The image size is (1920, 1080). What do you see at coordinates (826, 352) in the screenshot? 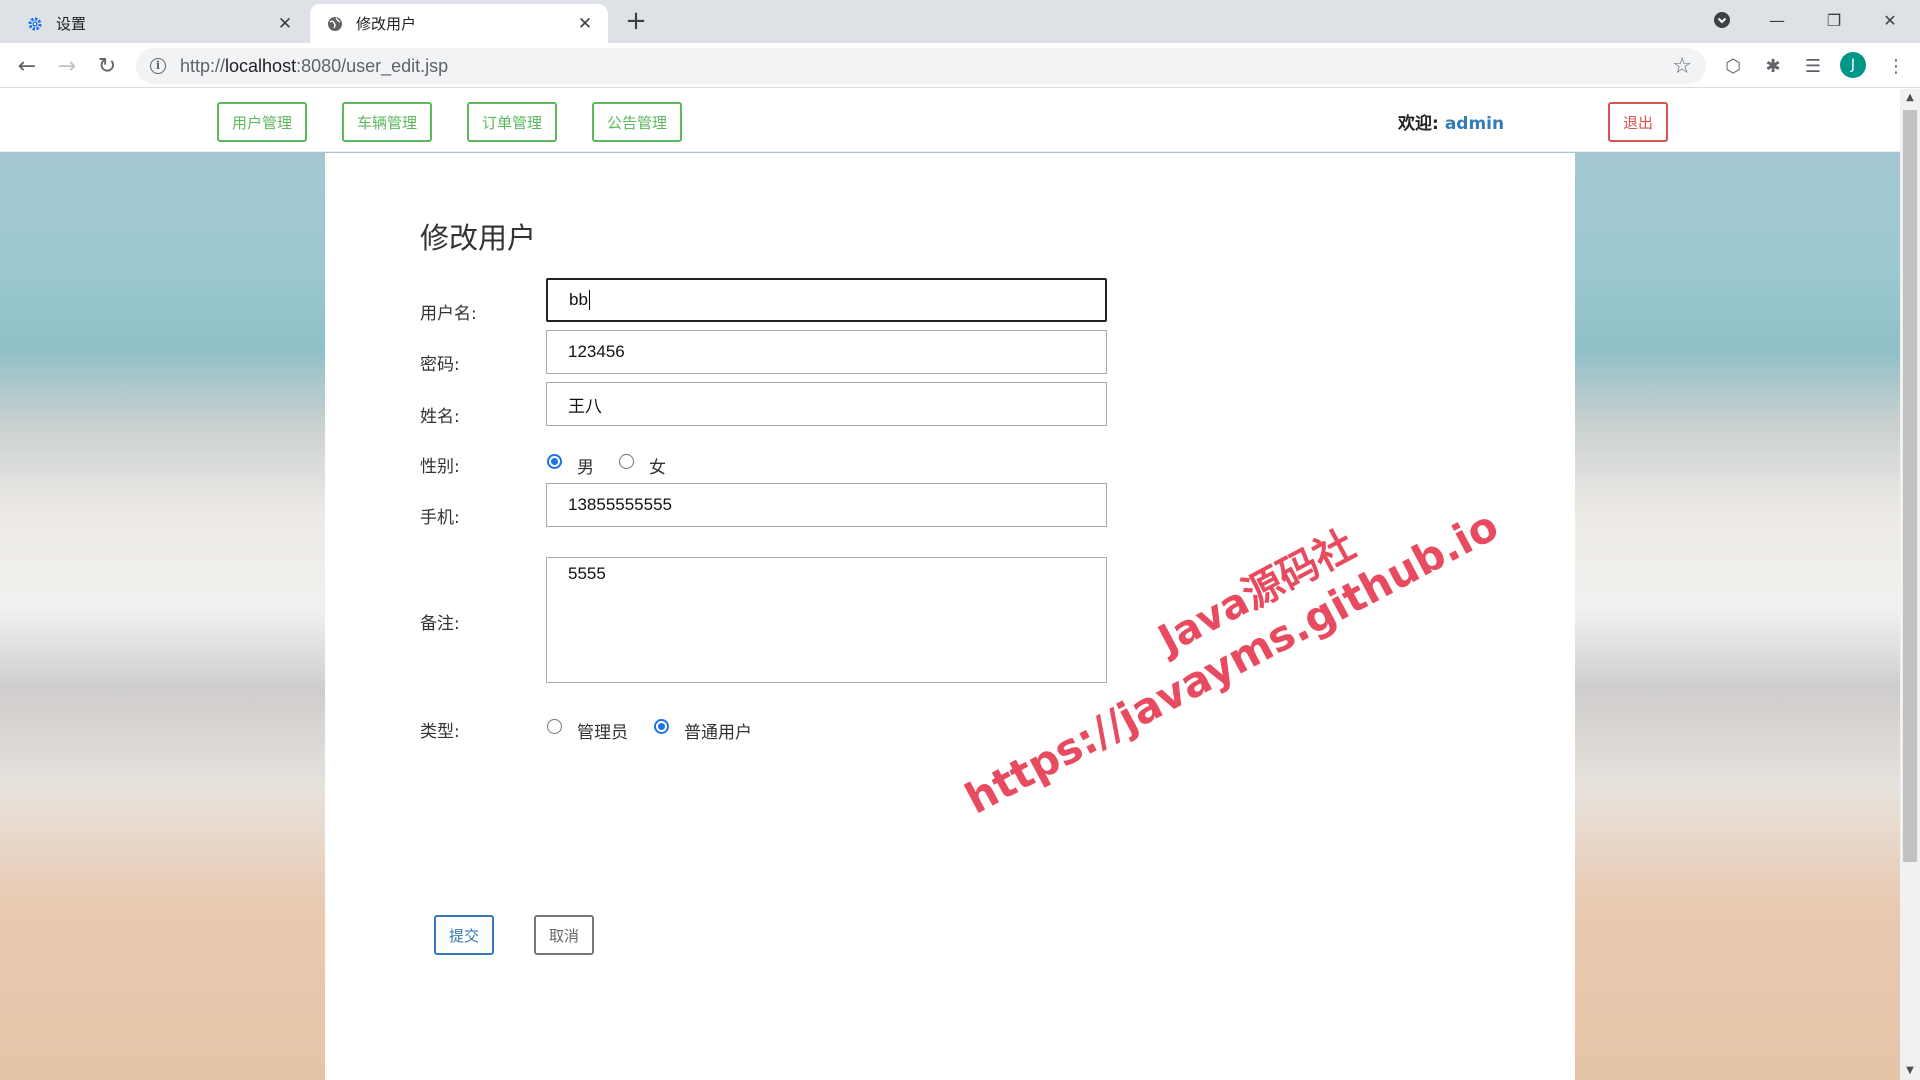
I see `password-input: 123456` at bounding box center [826, 352].